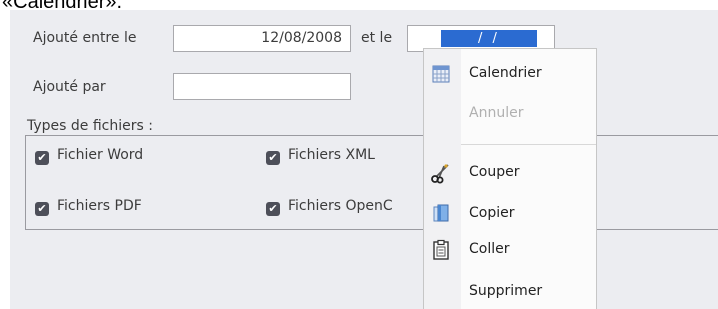 The image size is (718, 309). Describe the element at coordinates (69, 87) in the screenshot. I see `added-by-label: Ajouté par` at that location.